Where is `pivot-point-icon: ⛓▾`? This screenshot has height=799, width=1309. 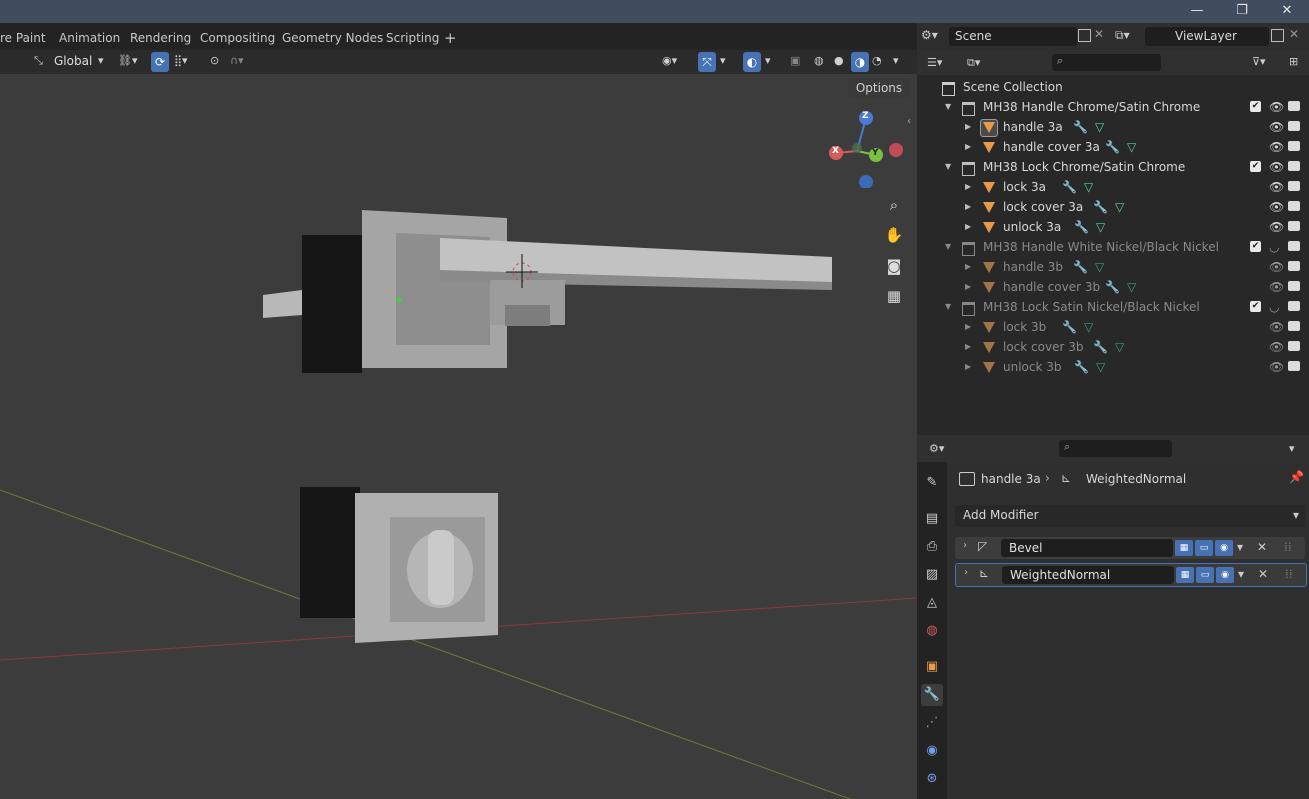 pivot-point-icon: ⛓▾ is located at coordinates (128, 60).